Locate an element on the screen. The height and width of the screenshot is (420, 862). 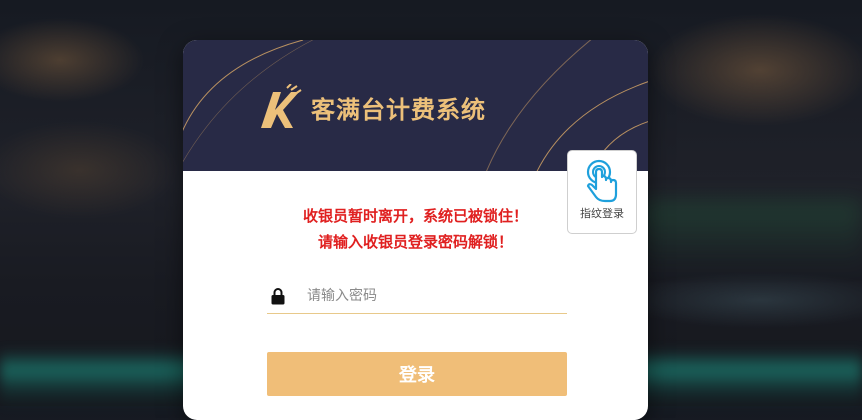
brand: 客满台计费系统 is located at coordinates (371, 107).